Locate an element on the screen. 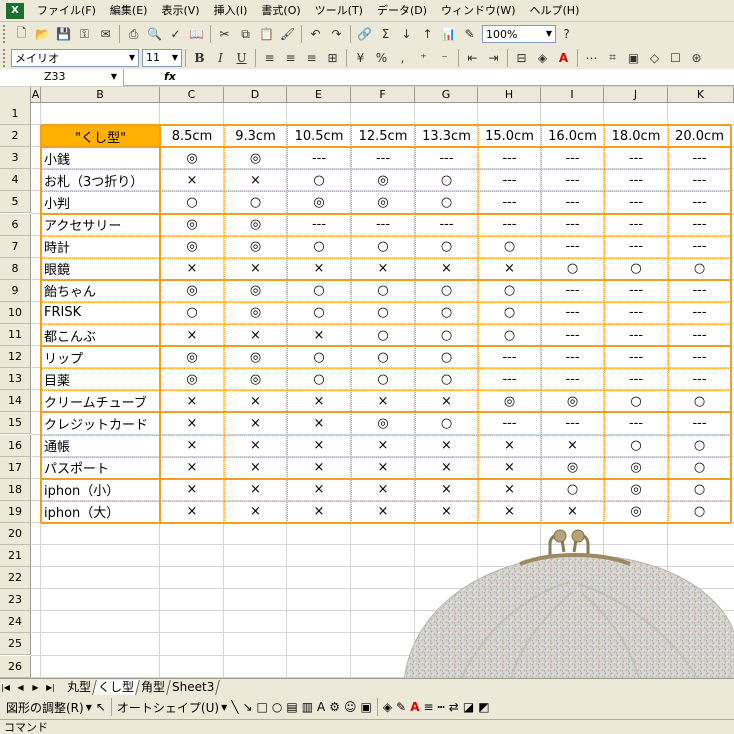  oval-icon: ○ is located at coordinates (277, 707).